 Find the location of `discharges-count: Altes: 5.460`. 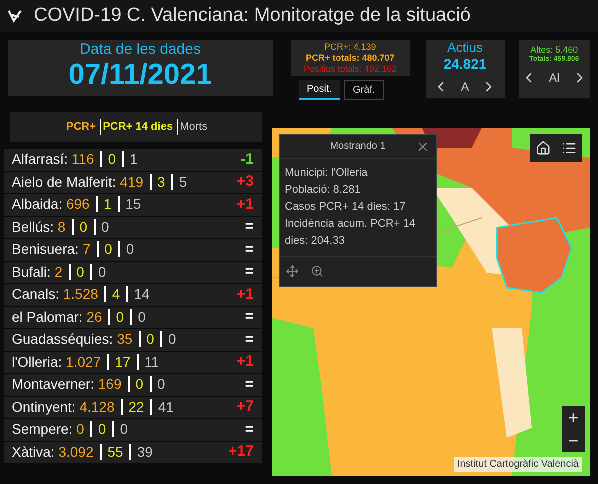

discharges-count: Altes: 5.460 is located at coordinates (554, 50).